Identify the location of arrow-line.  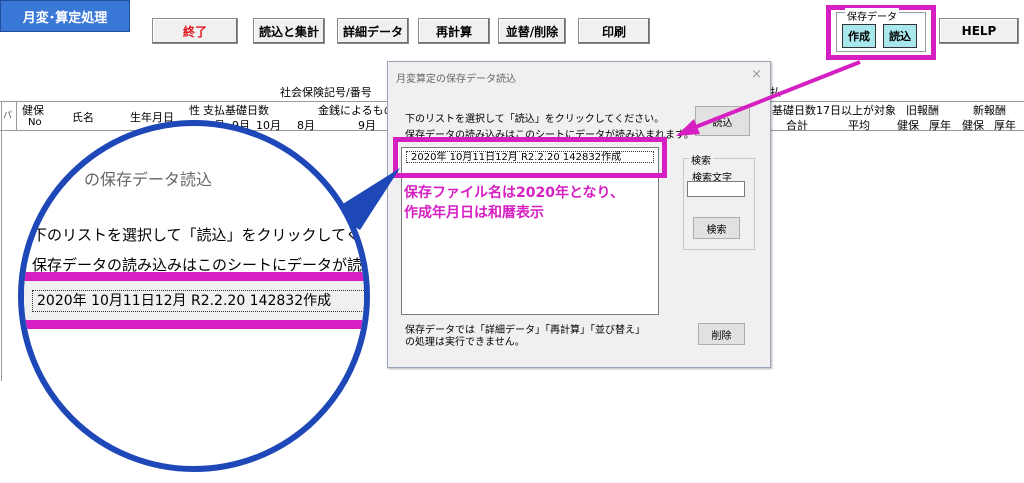
(774, 96).